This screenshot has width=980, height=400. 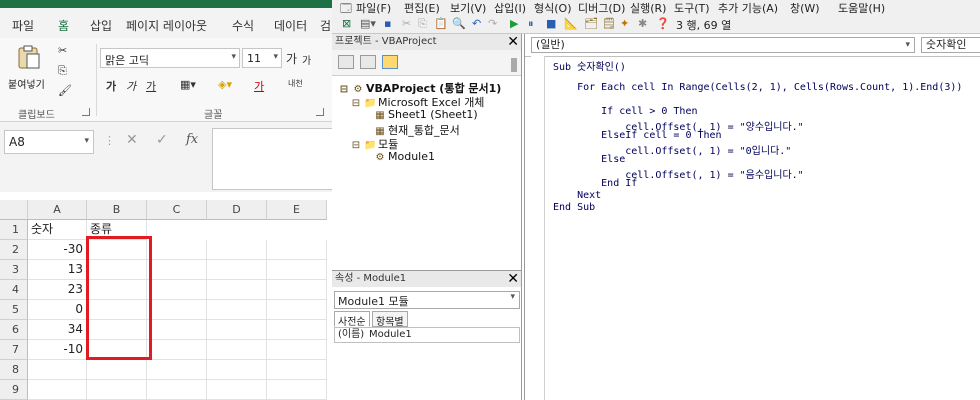 I want to click on cell-a9, so click(x=57, y=390).